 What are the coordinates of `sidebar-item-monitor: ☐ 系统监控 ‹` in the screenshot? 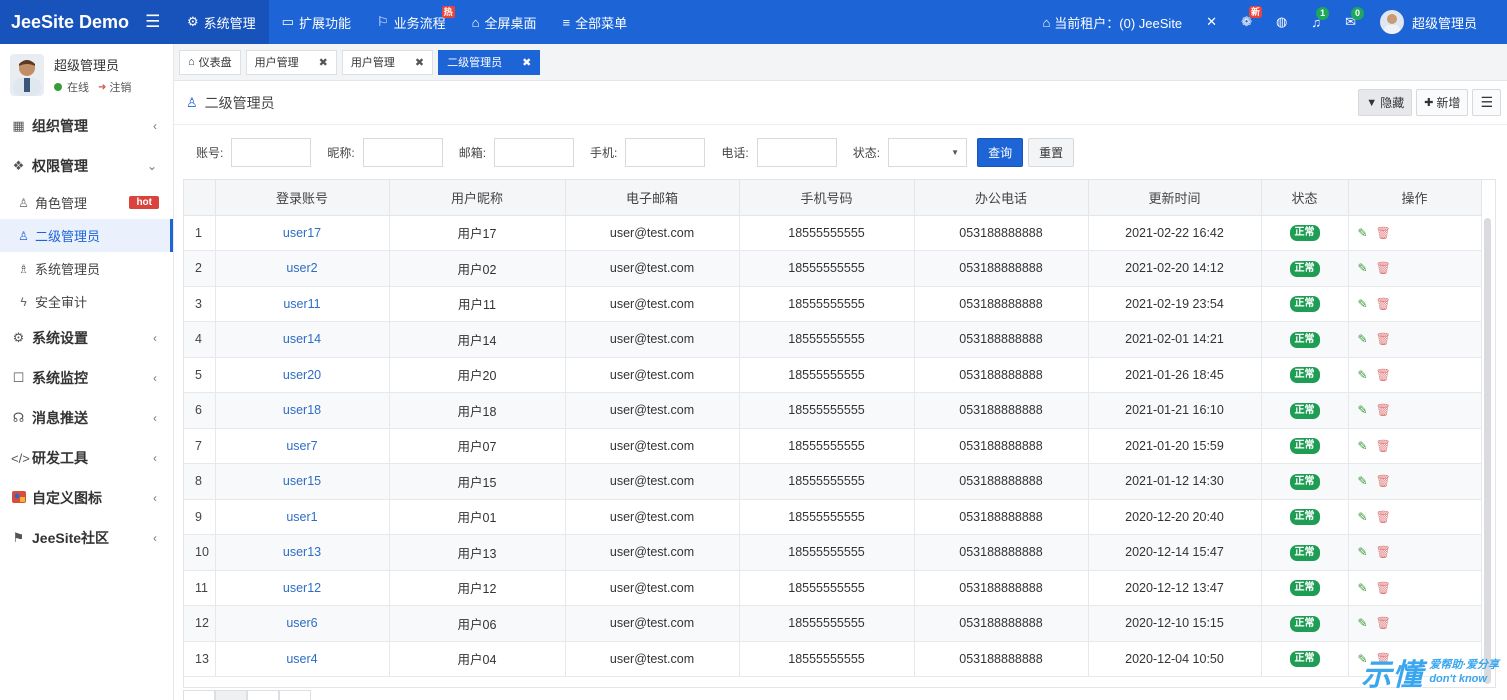 It's located at (86, 378).